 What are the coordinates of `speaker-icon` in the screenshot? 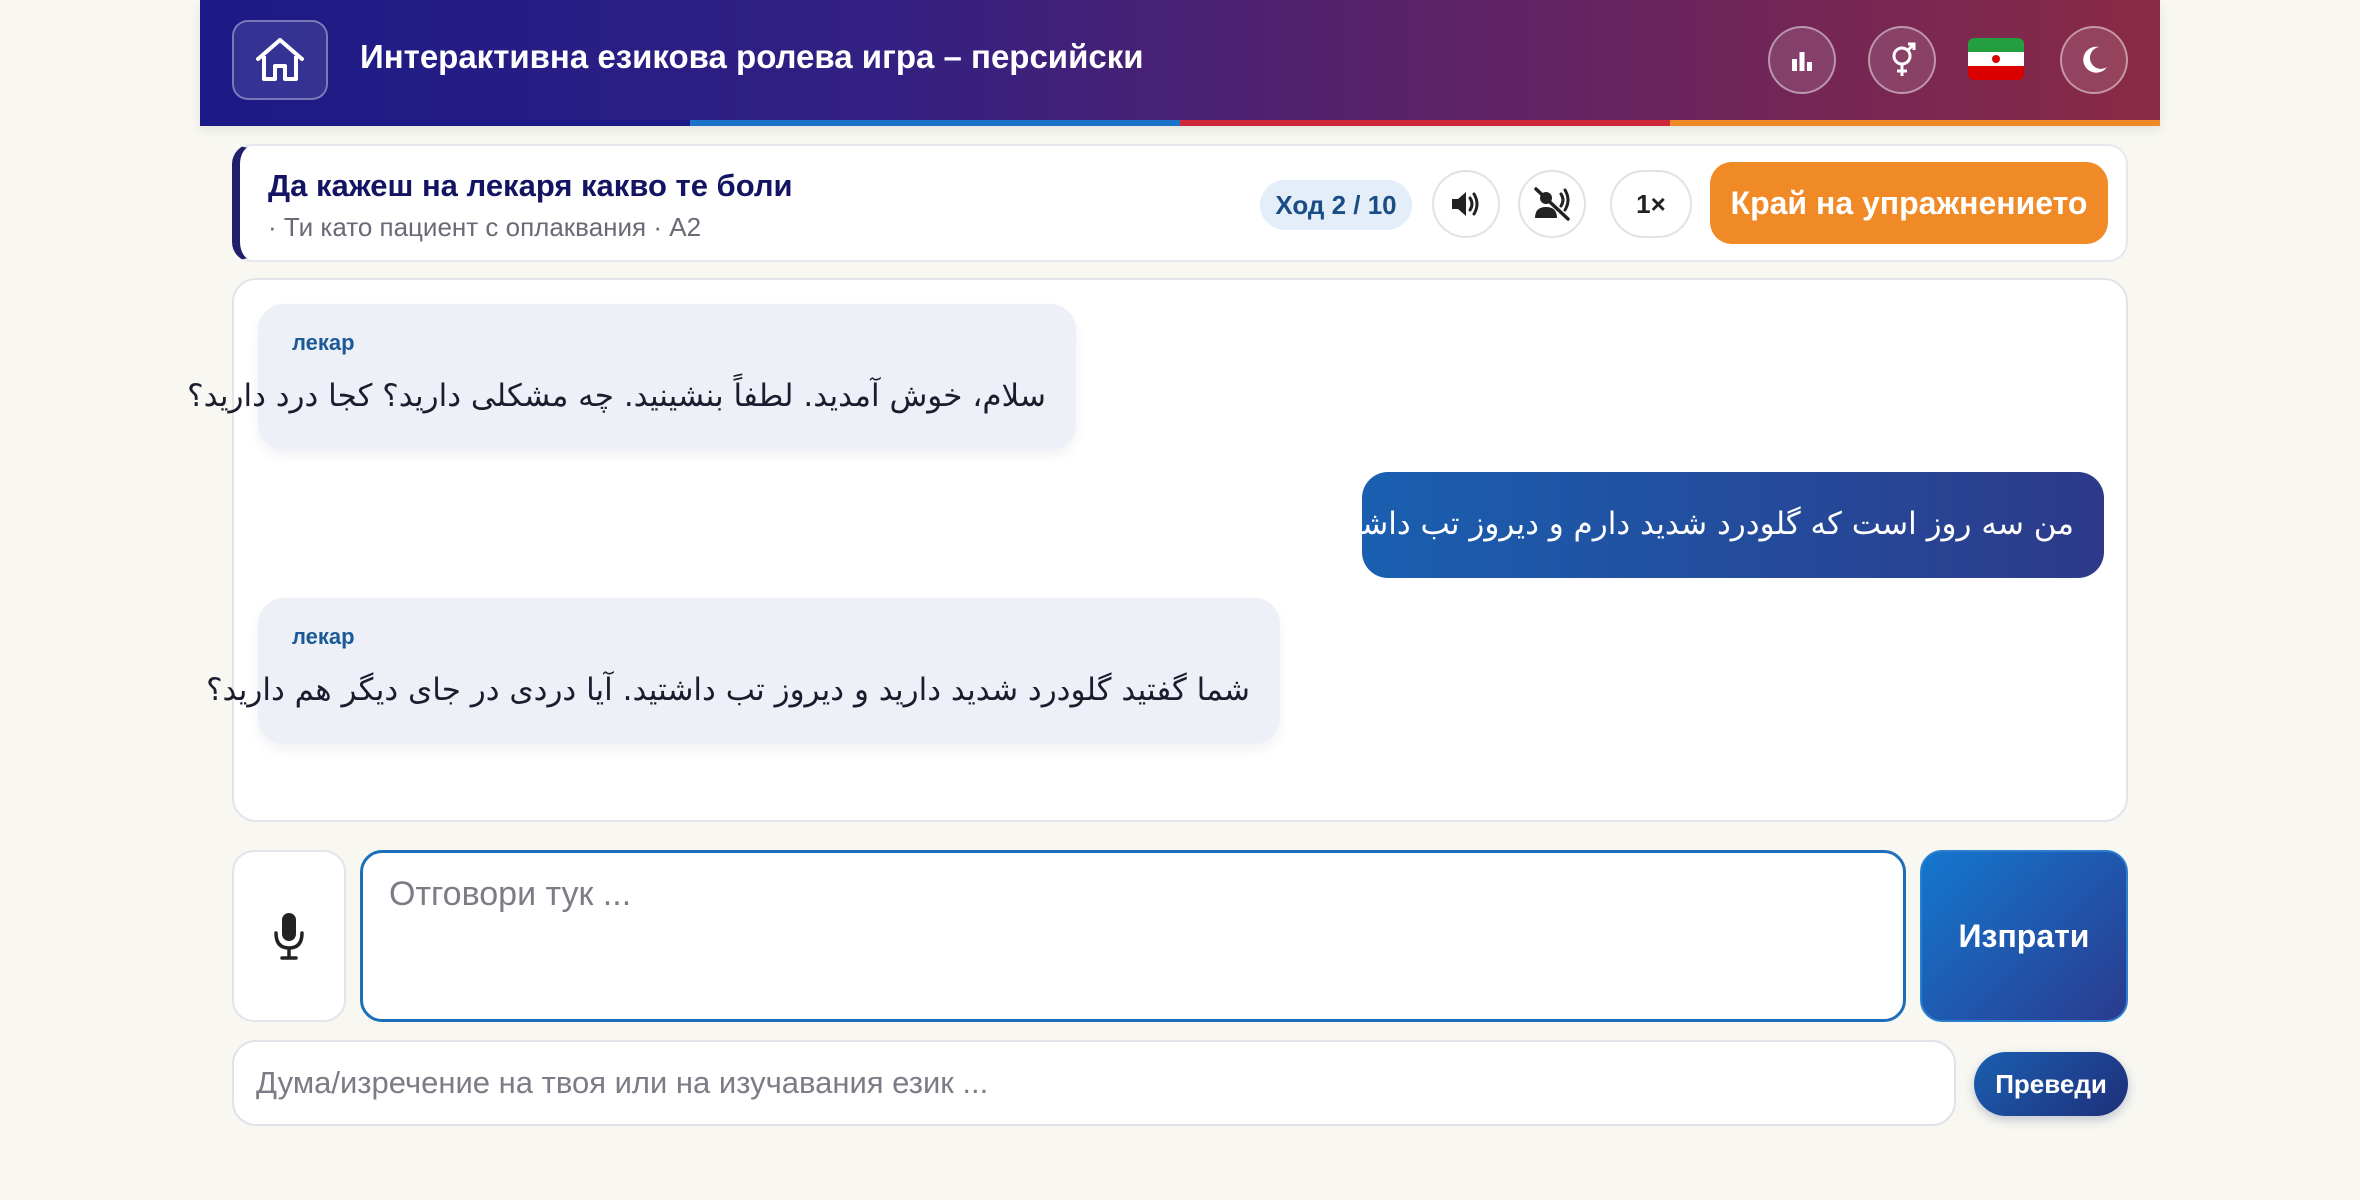 It's located at (1465, 204).